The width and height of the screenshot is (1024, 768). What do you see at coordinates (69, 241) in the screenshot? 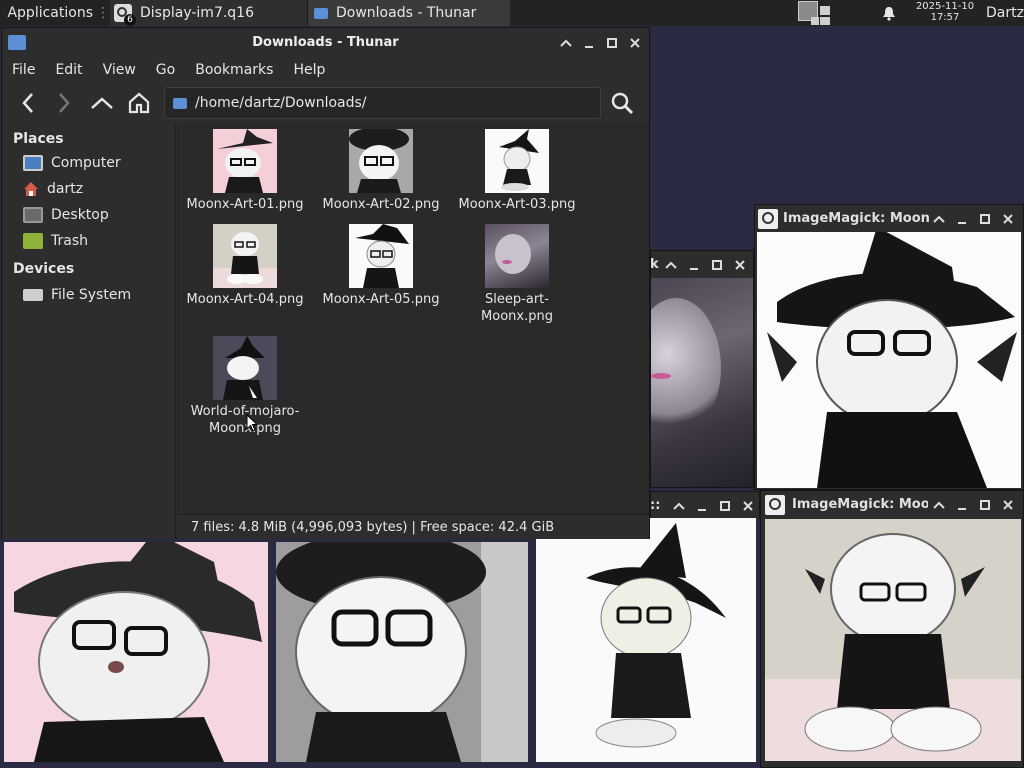
I see `sidebar-item-label: Trash` at bounding box center [69, 241].